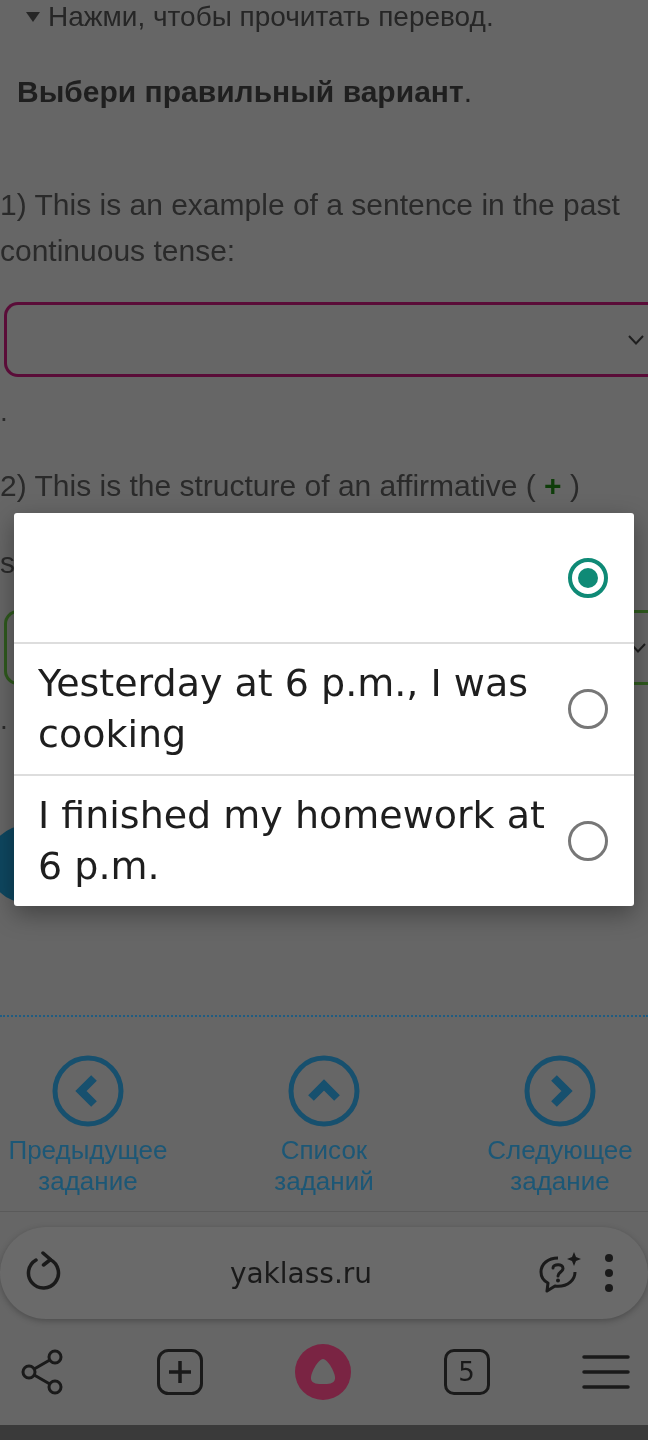 Image resolution: width=648 pixels, height=1440 pixels. What do you see at coordinates (301, 1273) in the screenshot?
I see `url-text: yaklass.ru` at bounding box center [301, 1273].